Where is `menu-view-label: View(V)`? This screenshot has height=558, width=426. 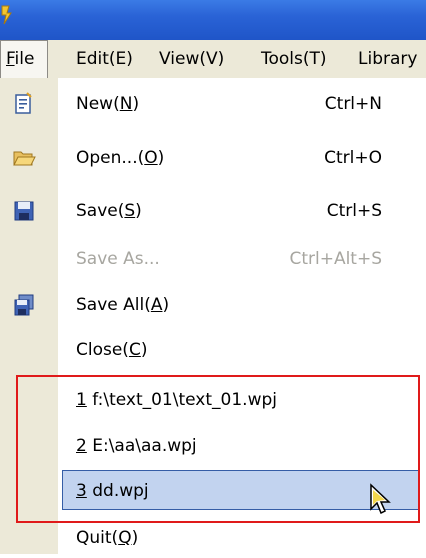 menu-view-label: View(V) is located at coordinates (192, 59).